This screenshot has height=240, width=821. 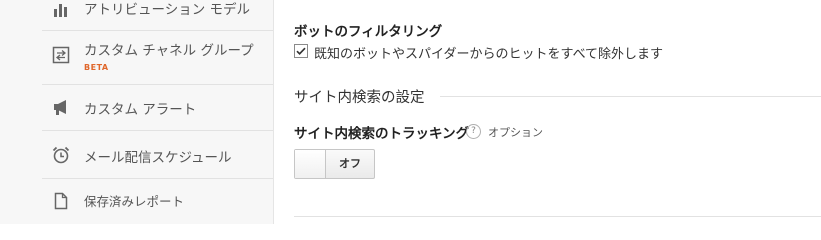 What do you see at coordinates (61, 155) in the screenshot?
I see `alarm-clock-icon` at bounding box center [61, 155].